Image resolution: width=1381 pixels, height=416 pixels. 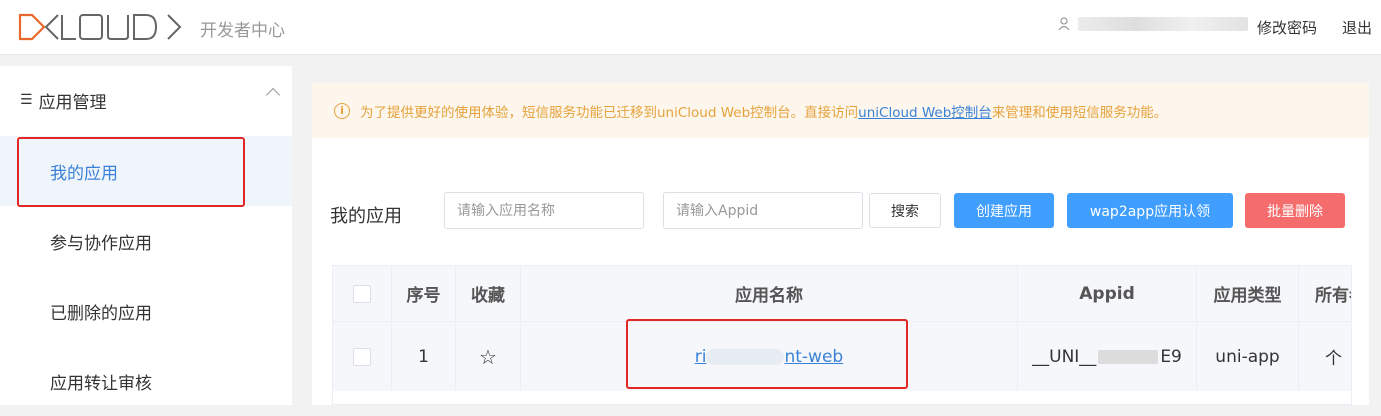 What do you see at coordinates (1248, 356) in the screenshot?
I see `app-type-cell: uni-app` at bounding box center [1248, 356].